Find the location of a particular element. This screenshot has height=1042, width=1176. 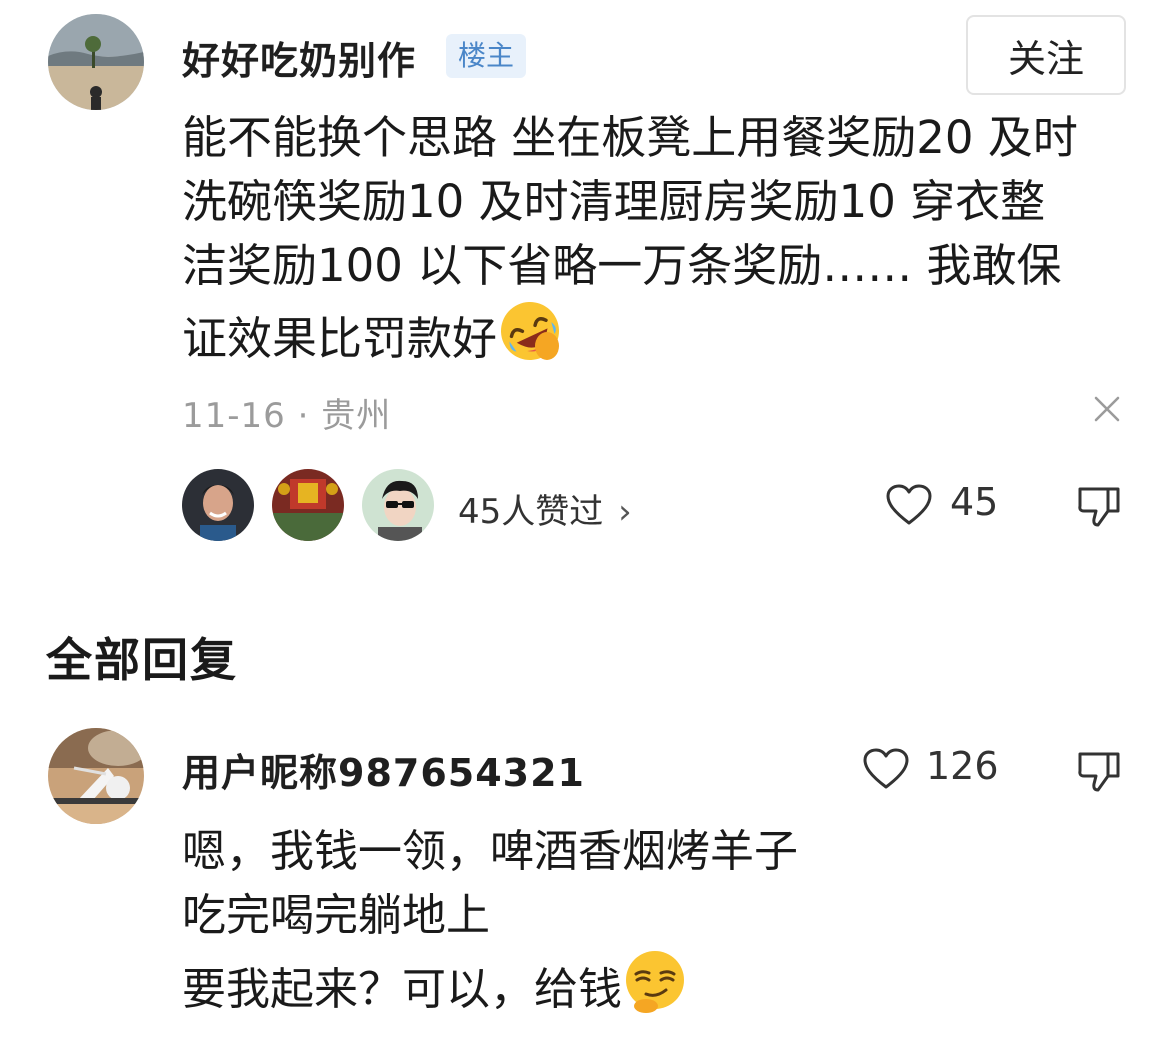

post-line-last: 证效果比罚款好 is located at coordinates (662, 334).